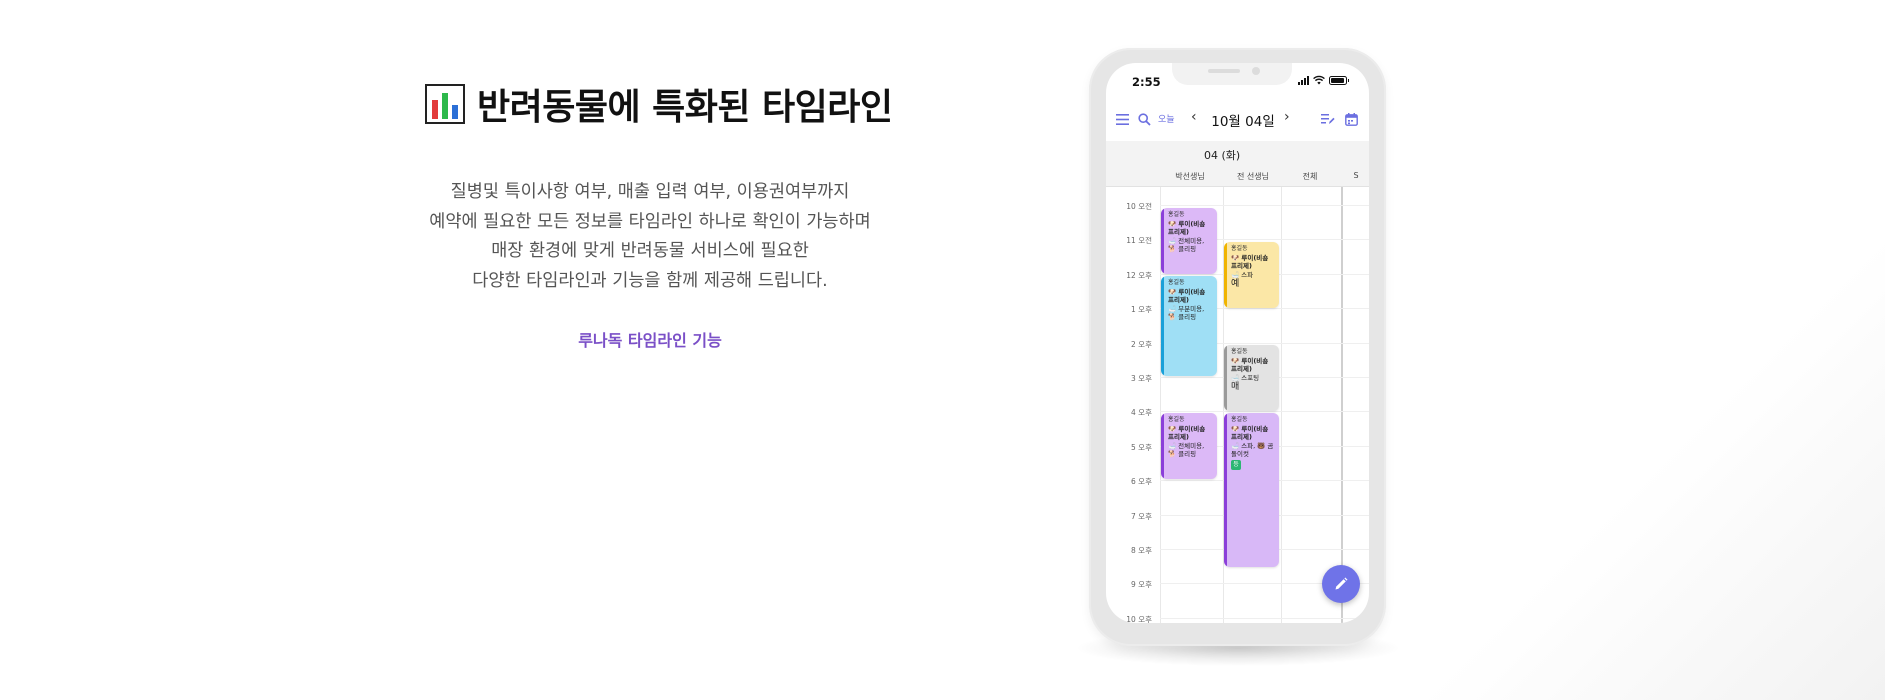  What do you see at coordinates (1251, 275) in the screenshot?
I see `appointment-card: 홍길동 🐶 루이(비숑 프리제) 🛁 스파 예` at bounding box center [1251, 275].